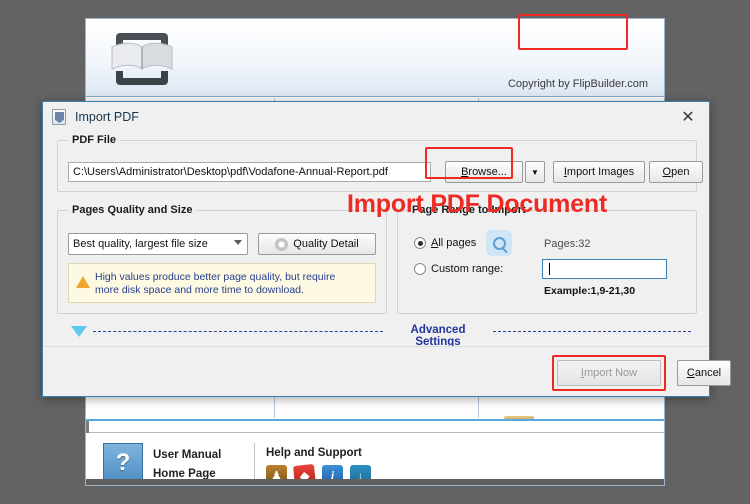 This screenshot has width=750, height=504. Describe the element at coordinates (667, 172) in the screenshot. I see `open-mnemonic: O` at that location.